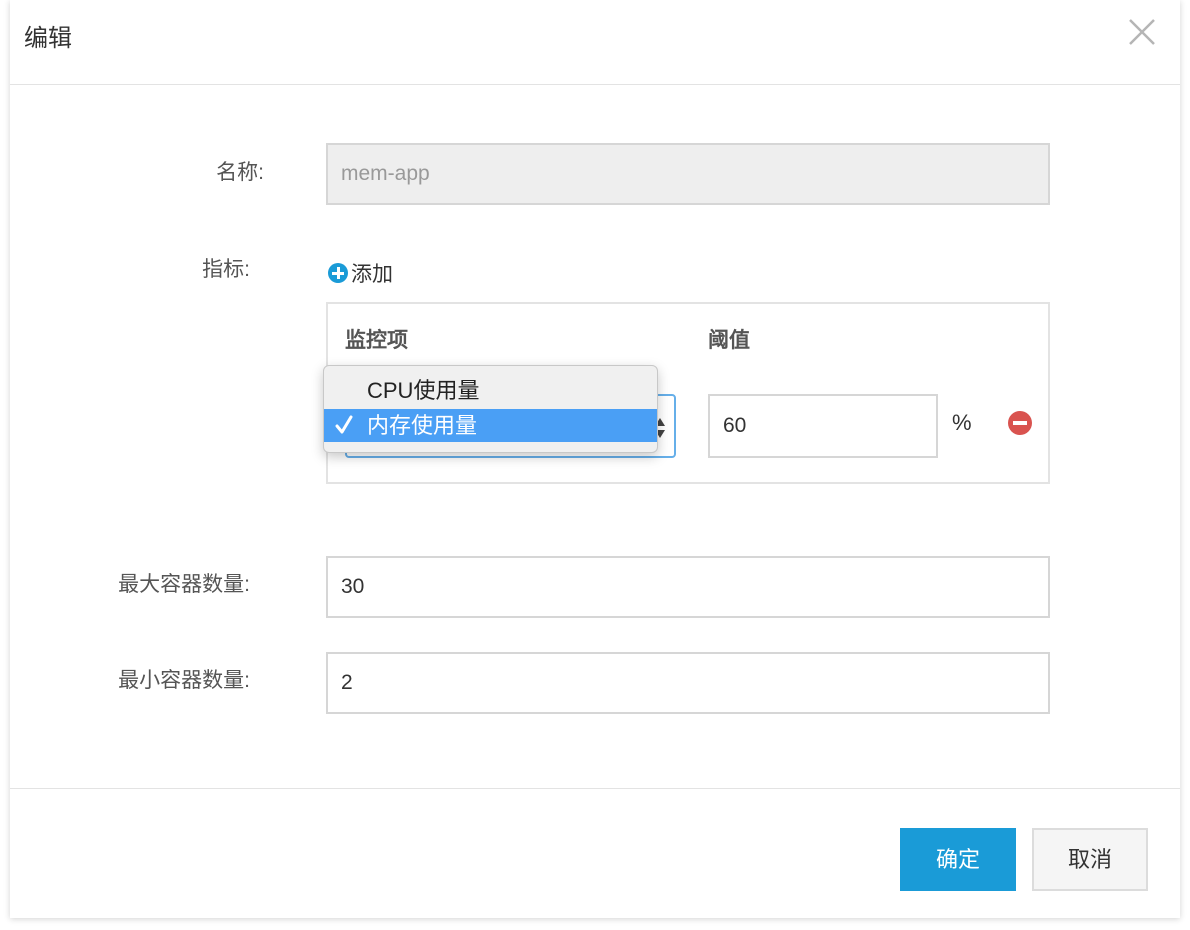 The image size is (1190, 930). I want to click on monitor-column-header: 监控项, so click(376, 340).